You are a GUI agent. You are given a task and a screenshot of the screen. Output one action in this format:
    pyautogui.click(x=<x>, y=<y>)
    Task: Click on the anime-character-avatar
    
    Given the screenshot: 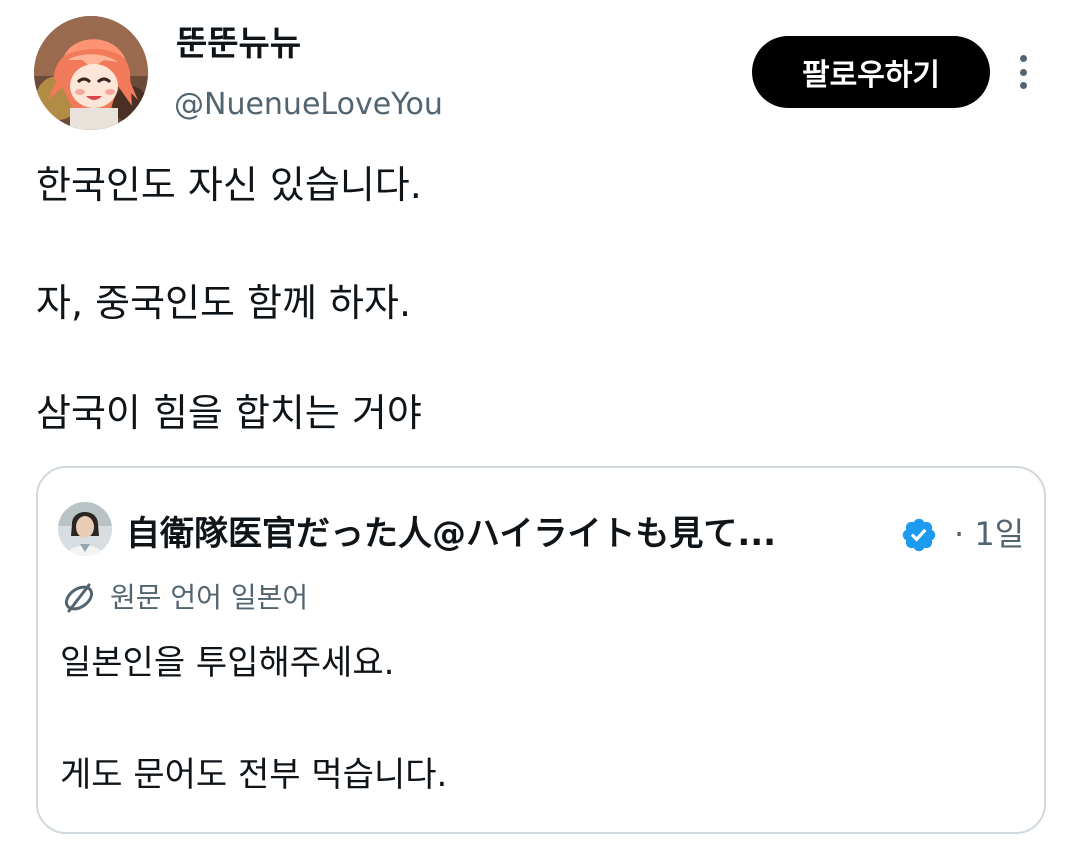 What is the action you would take?
    pyautogui.click(x=91, y=73)
    